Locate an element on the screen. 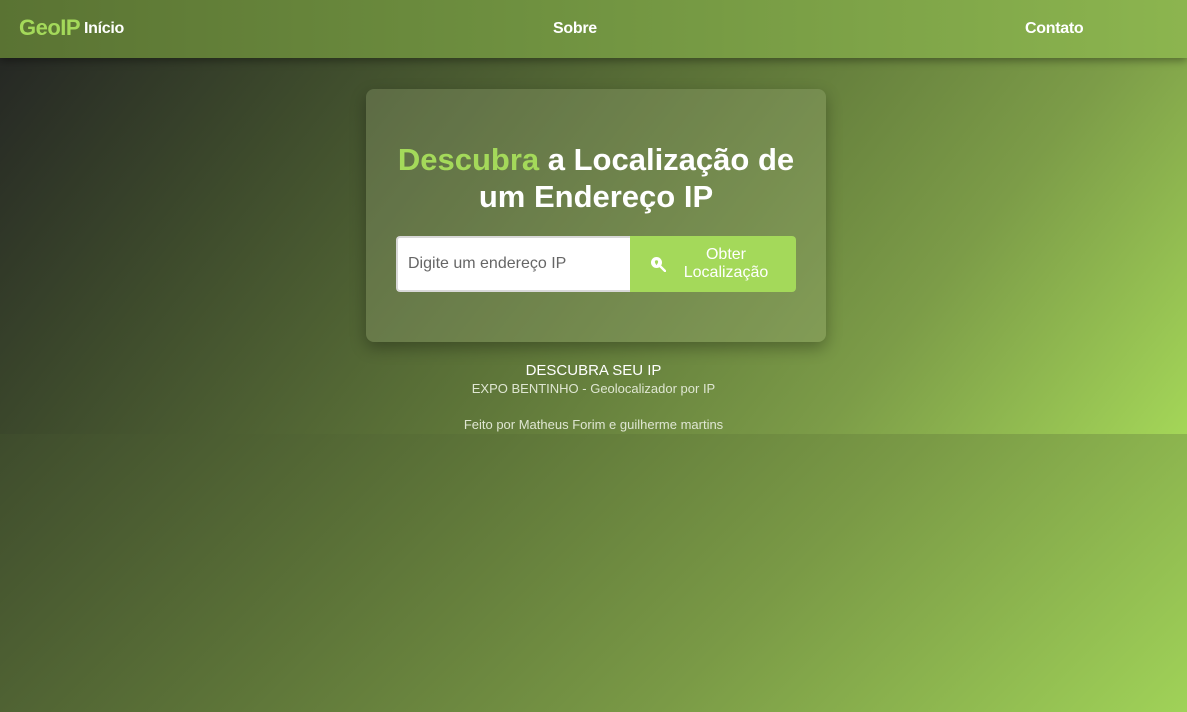 The image size is (1187, 712). nav-link-sobre: Sobre is located at coordinates (575, 29).